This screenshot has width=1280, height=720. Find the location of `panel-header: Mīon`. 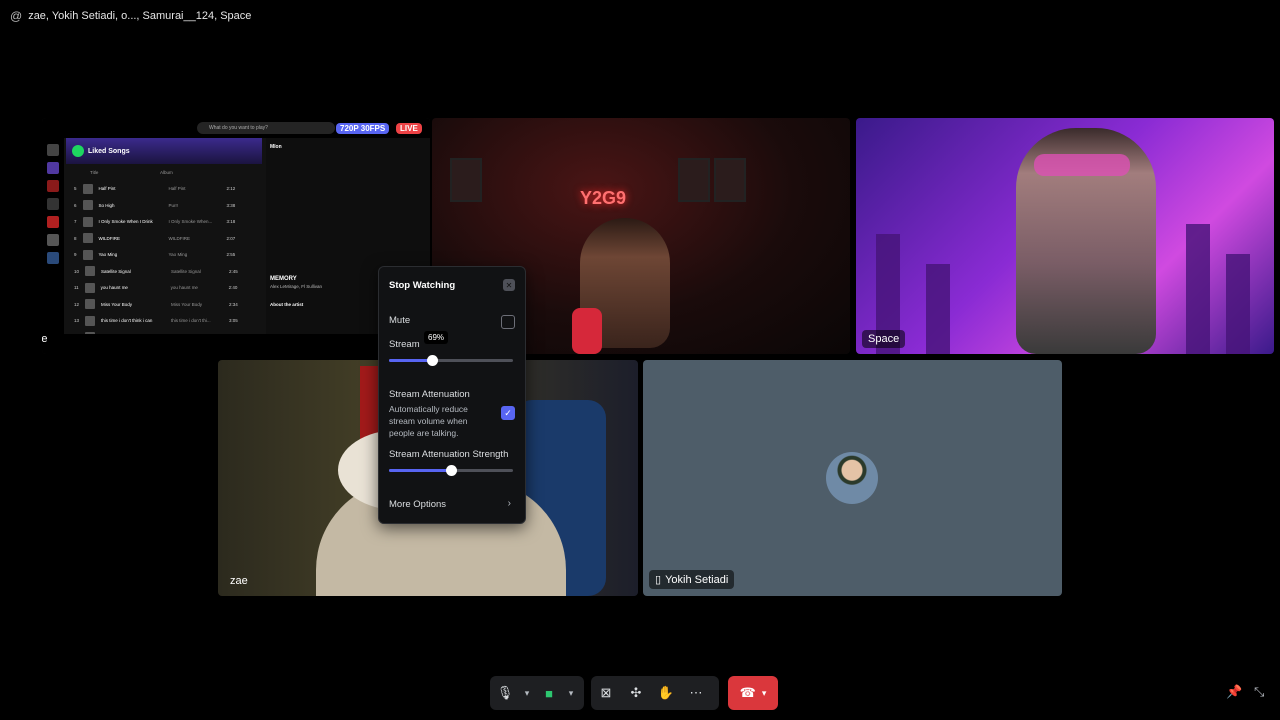

panel-header: Mīon is located at coordinates (276, 147).